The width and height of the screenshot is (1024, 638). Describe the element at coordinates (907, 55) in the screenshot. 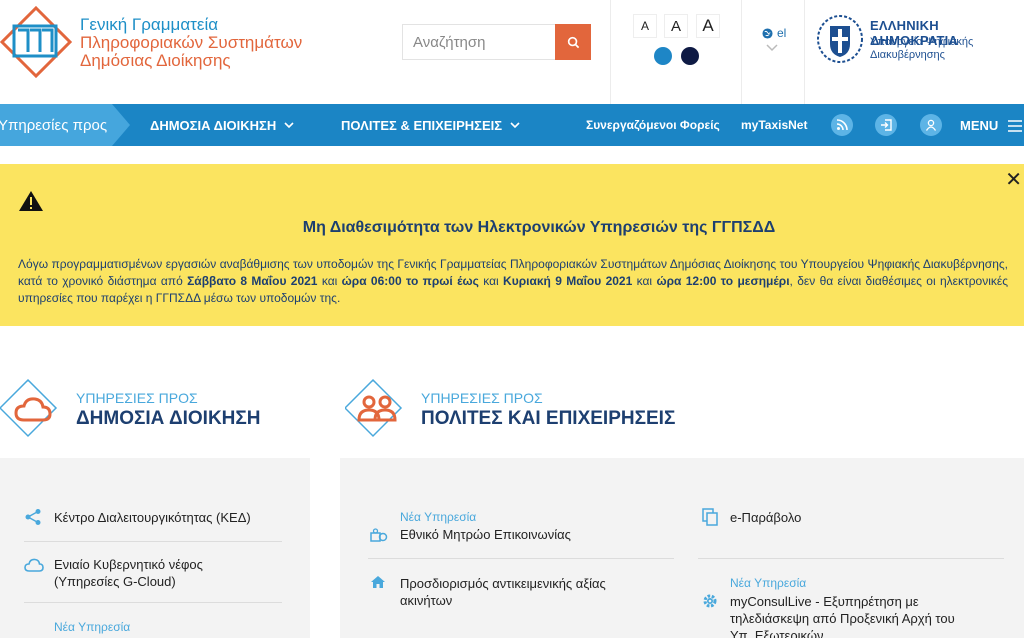

I see `ministry-name-line-2: Διακυβέρνησης` at that location.